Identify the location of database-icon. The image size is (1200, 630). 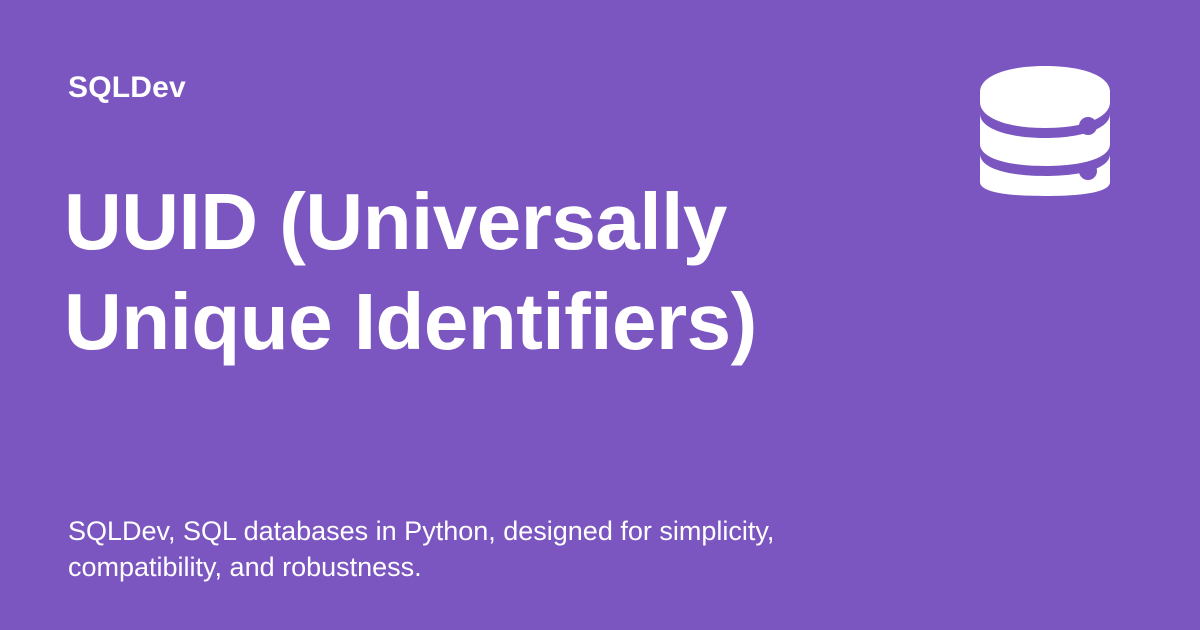
(1045, 131).